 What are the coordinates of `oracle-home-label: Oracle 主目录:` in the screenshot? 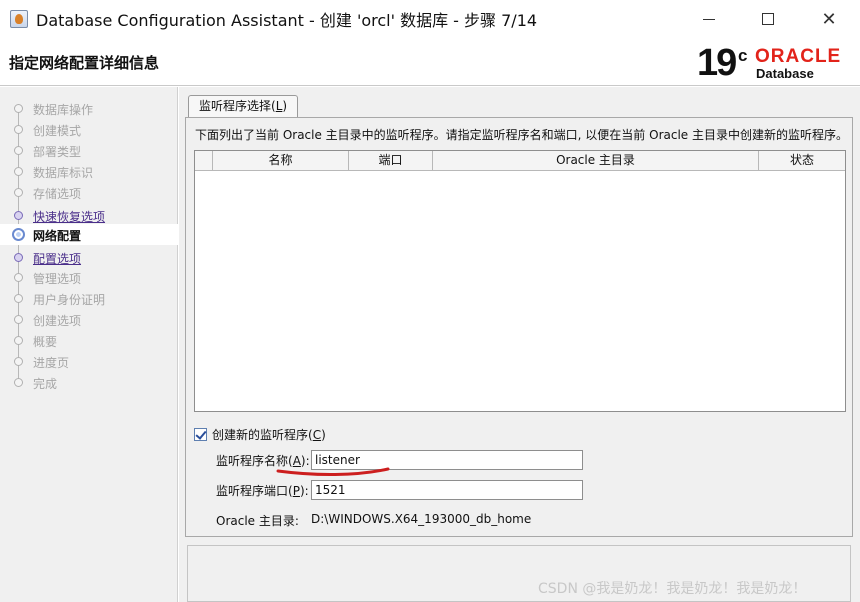 It's located at (257, 521).